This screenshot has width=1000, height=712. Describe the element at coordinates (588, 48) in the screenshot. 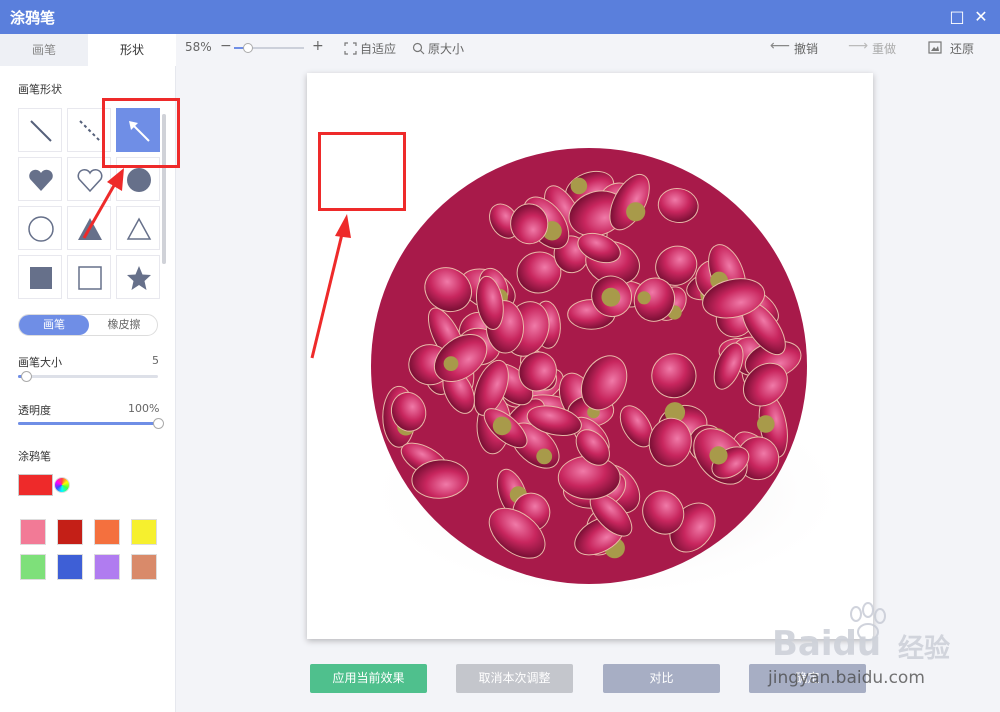

I see `toolbar: 58% − + 自适应 原大小 ⟵ 撤销 ⟶ 重做 还原` at that location.